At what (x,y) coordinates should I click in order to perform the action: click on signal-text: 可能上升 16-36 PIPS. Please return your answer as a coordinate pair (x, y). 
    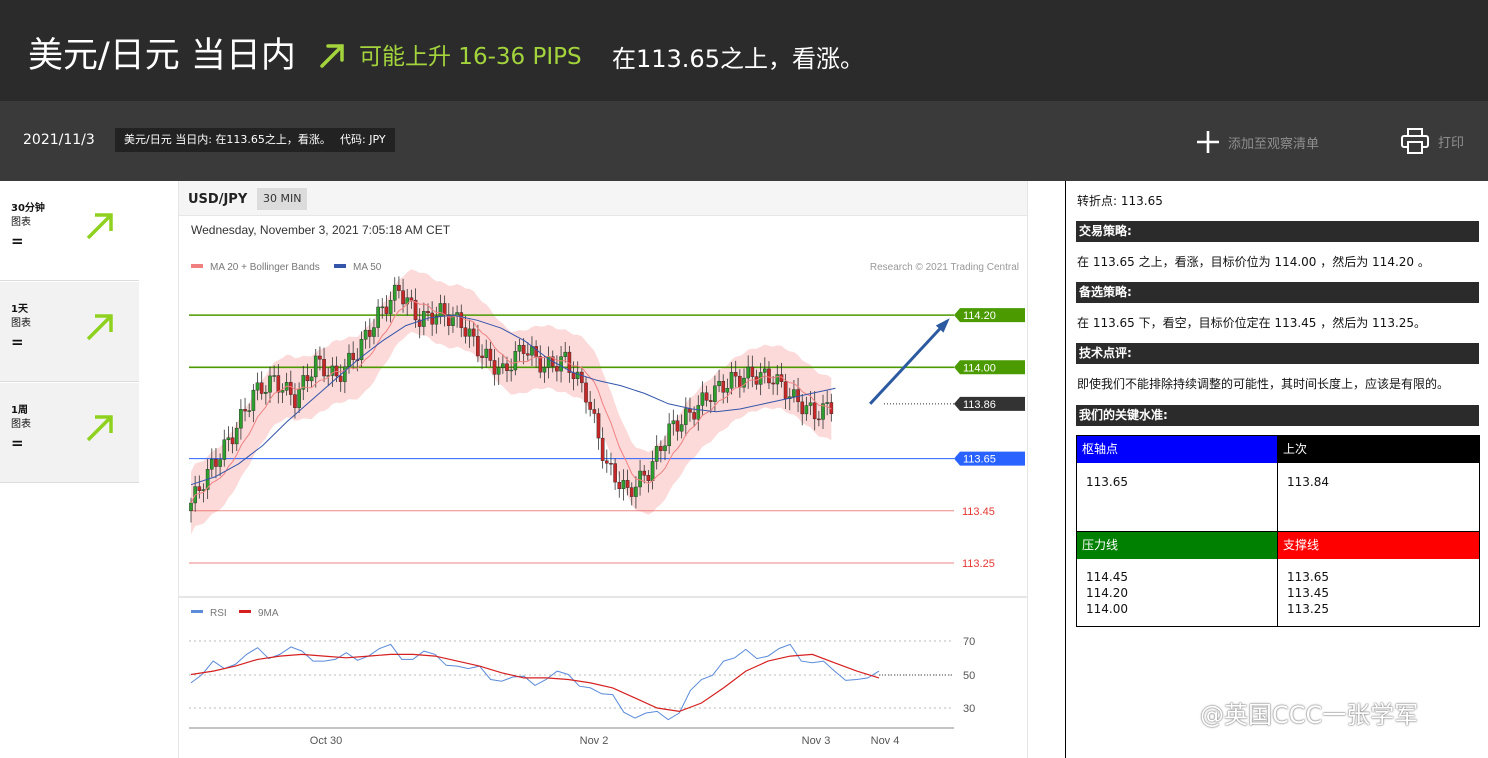
    Looking at the image, I should click on (470, 57).